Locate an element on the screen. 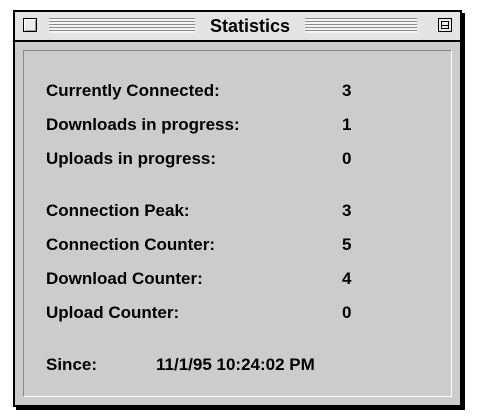 This screenshot has height=416, width=477. stat-label: Connection Peak: is located at coordinates (118, 210).